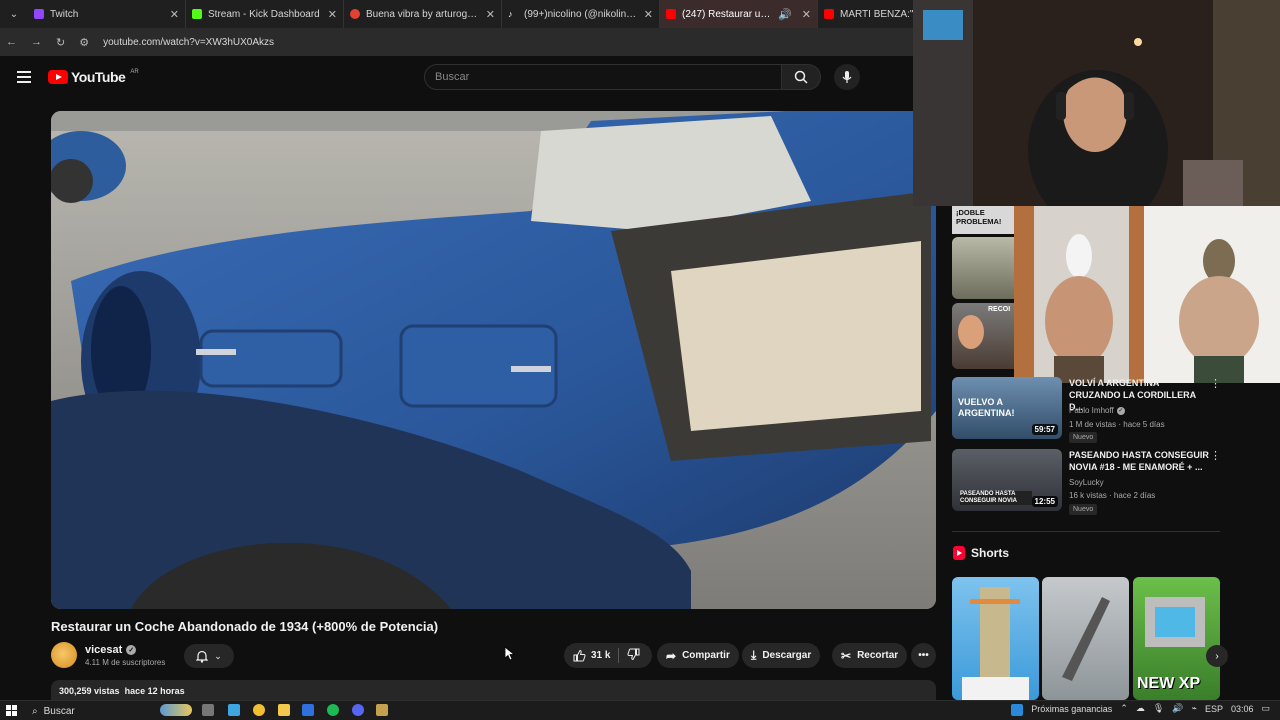  What do you see at coordinates (983, 336) in the screenshot?
I see `rec-thumb-recoil: RECOI` at bounding box center [983, 336].